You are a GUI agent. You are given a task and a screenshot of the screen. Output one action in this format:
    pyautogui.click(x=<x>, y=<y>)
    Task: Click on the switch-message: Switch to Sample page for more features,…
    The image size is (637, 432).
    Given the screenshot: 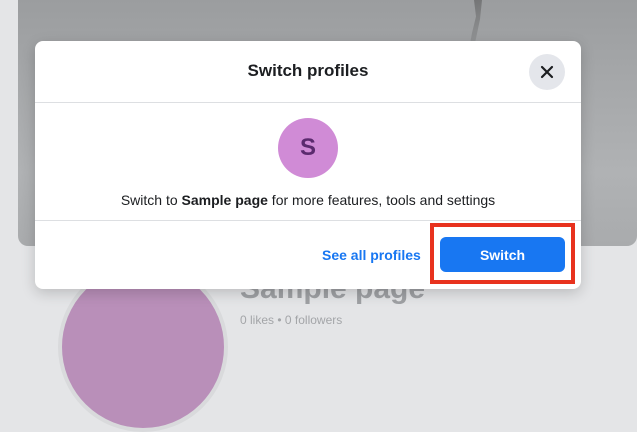 What is the action you would take?
    pyautogui.click(x=308, y=200)
    